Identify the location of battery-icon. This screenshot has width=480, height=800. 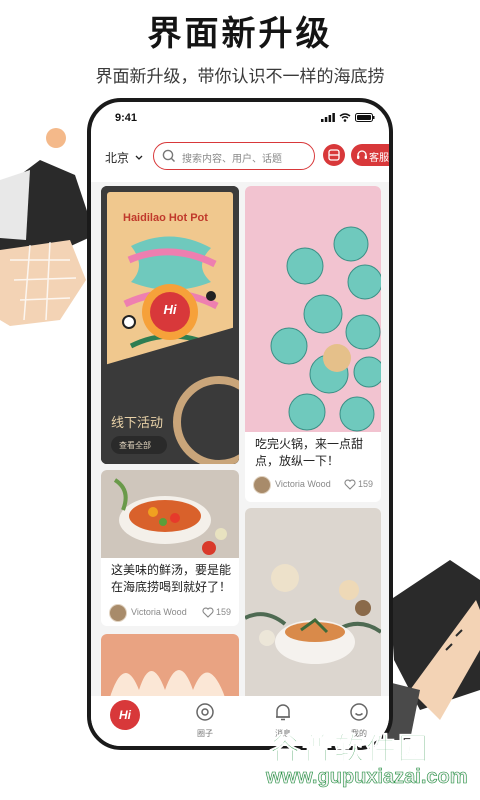
(365, 117).